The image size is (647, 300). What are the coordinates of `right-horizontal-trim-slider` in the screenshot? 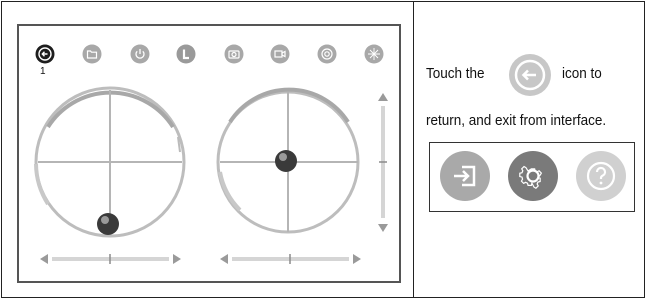 It's located at (290, 261).